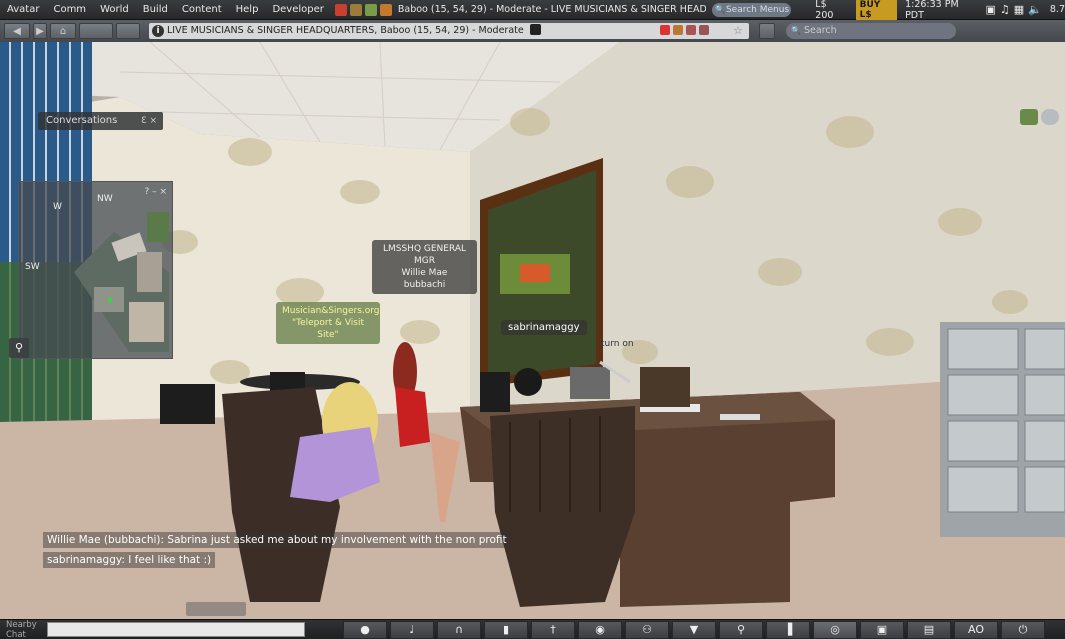  What do you see at coordinates (751, 9) in the screenshot?
I see `search-menus-input: Search Menus` at bounding box center [751, 9].